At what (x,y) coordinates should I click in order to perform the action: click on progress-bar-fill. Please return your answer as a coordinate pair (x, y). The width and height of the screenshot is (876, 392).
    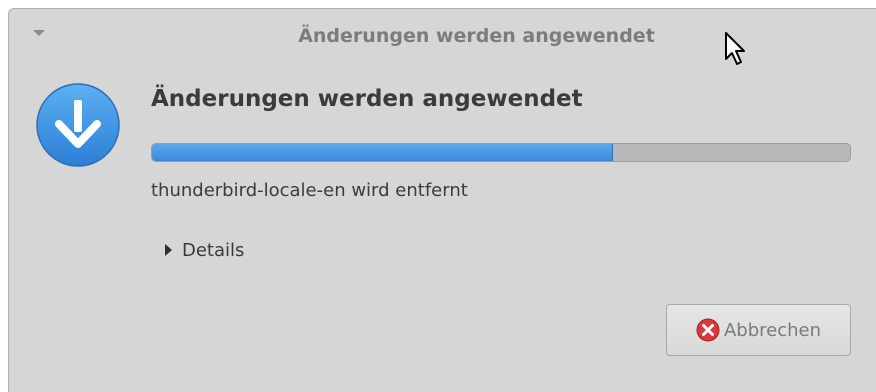
    Looking at the image, I should click on (382, 152).